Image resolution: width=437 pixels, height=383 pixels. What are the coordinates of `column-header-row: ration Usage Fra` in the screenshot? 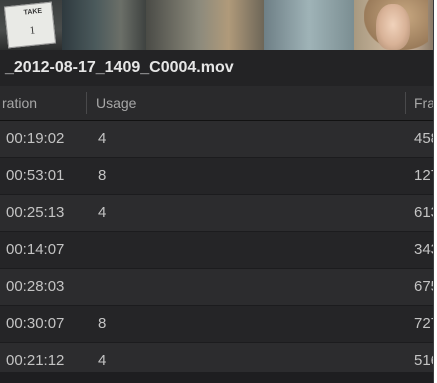 It's located at (216, 103).